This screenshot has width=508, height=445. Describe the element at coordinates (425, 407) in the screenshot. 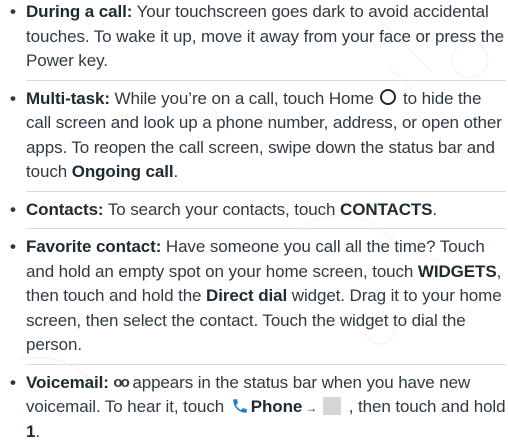

I see `item-text: , then touch and hold` at that location.